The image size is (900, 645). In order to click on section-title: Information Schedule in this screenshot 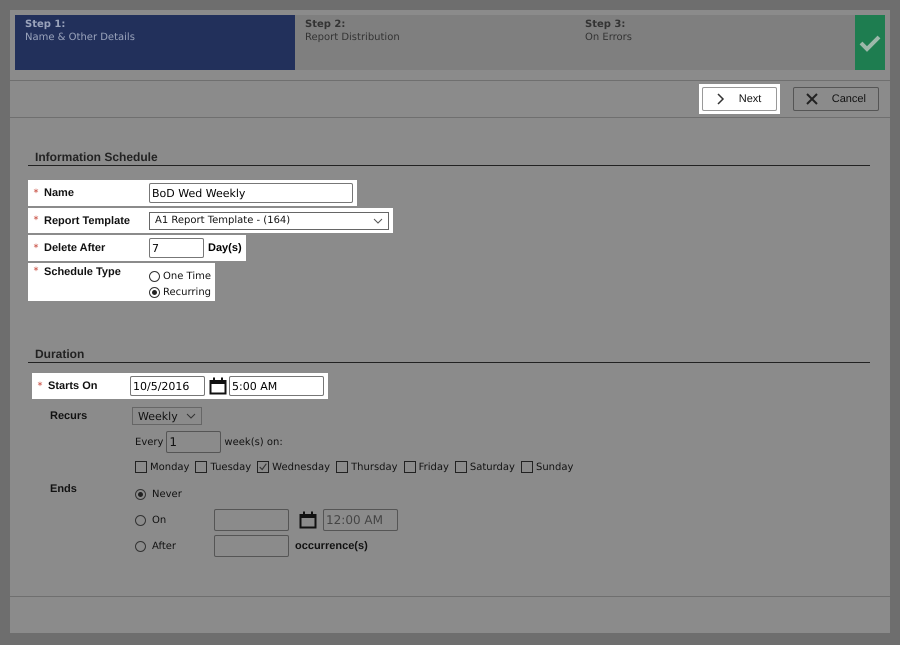, I will do `click(449, 158)`.